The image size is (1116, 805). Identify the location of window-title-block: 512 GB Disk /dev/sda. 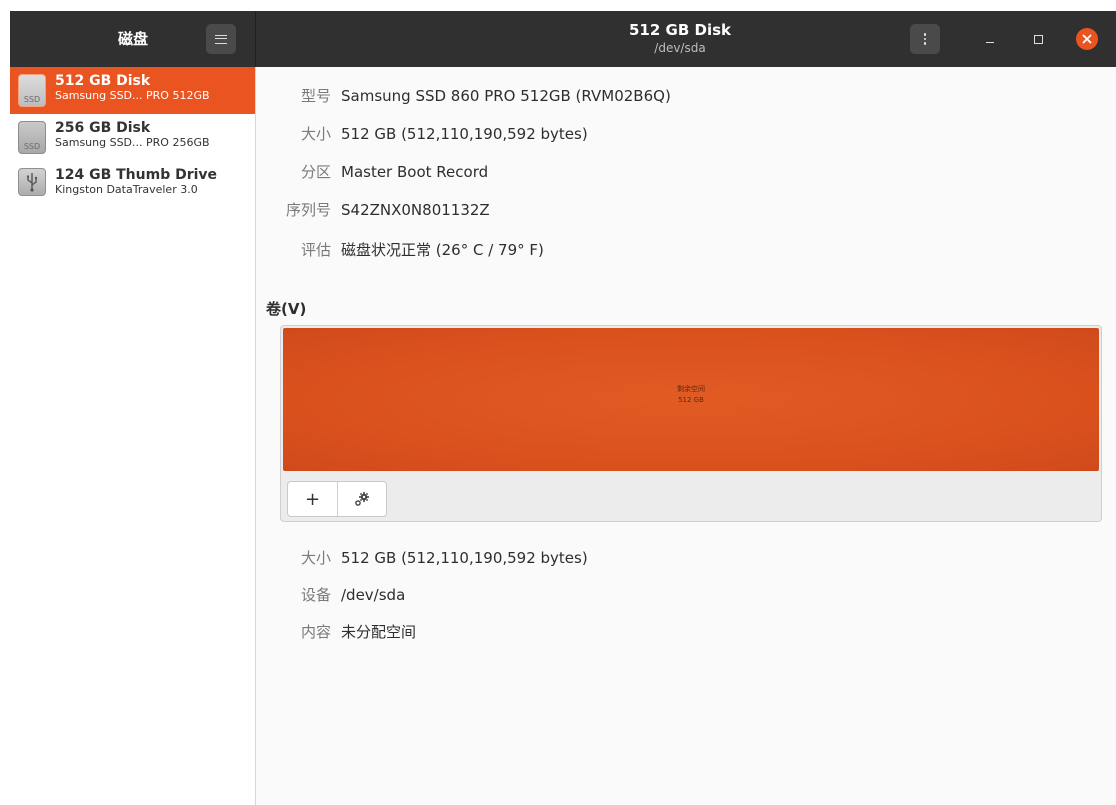
(680, 38).